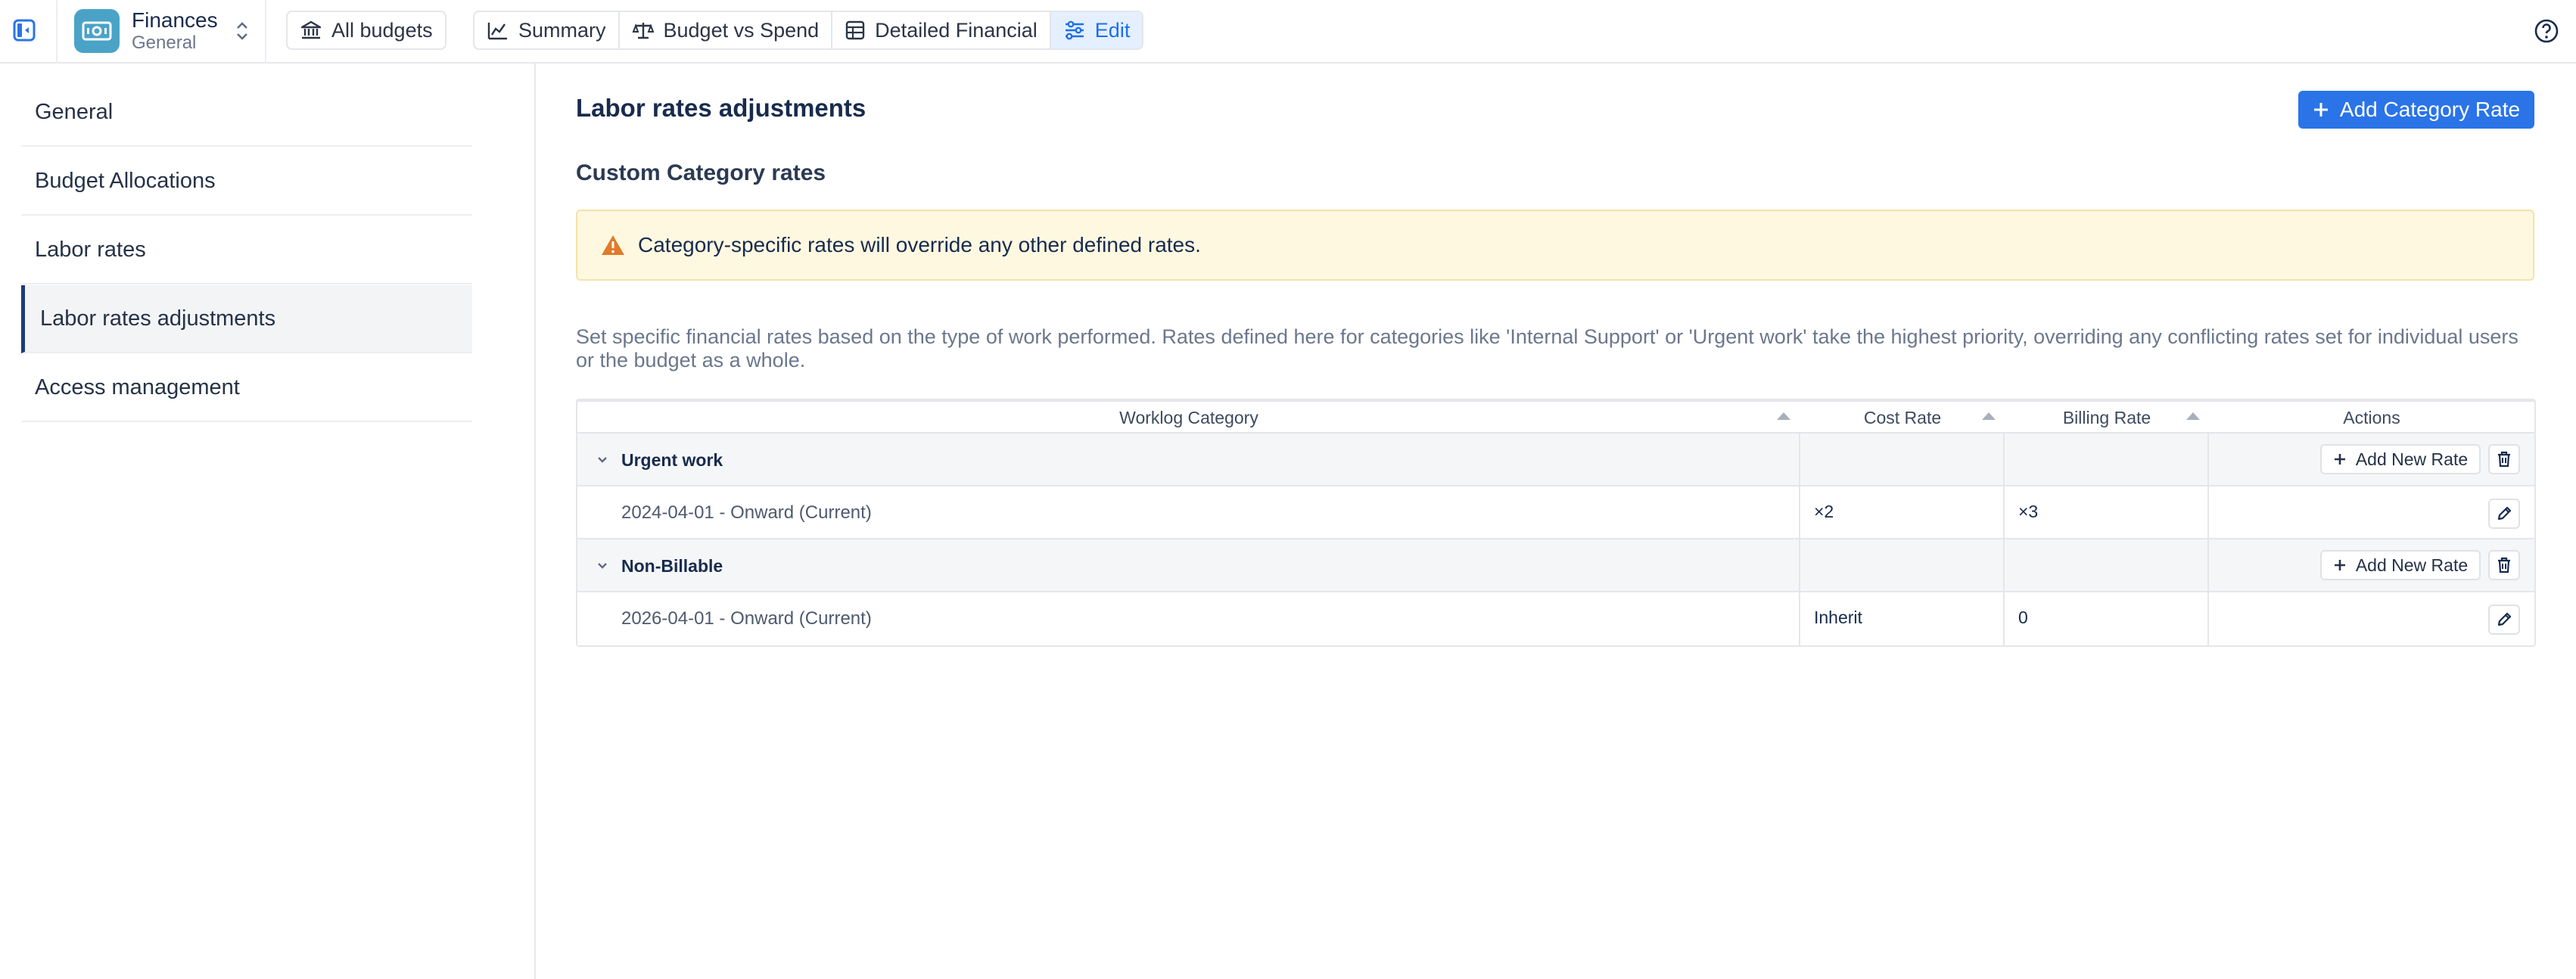  I want to click on column-header-worklog-category: Worklog Category, so click(1188, 418).